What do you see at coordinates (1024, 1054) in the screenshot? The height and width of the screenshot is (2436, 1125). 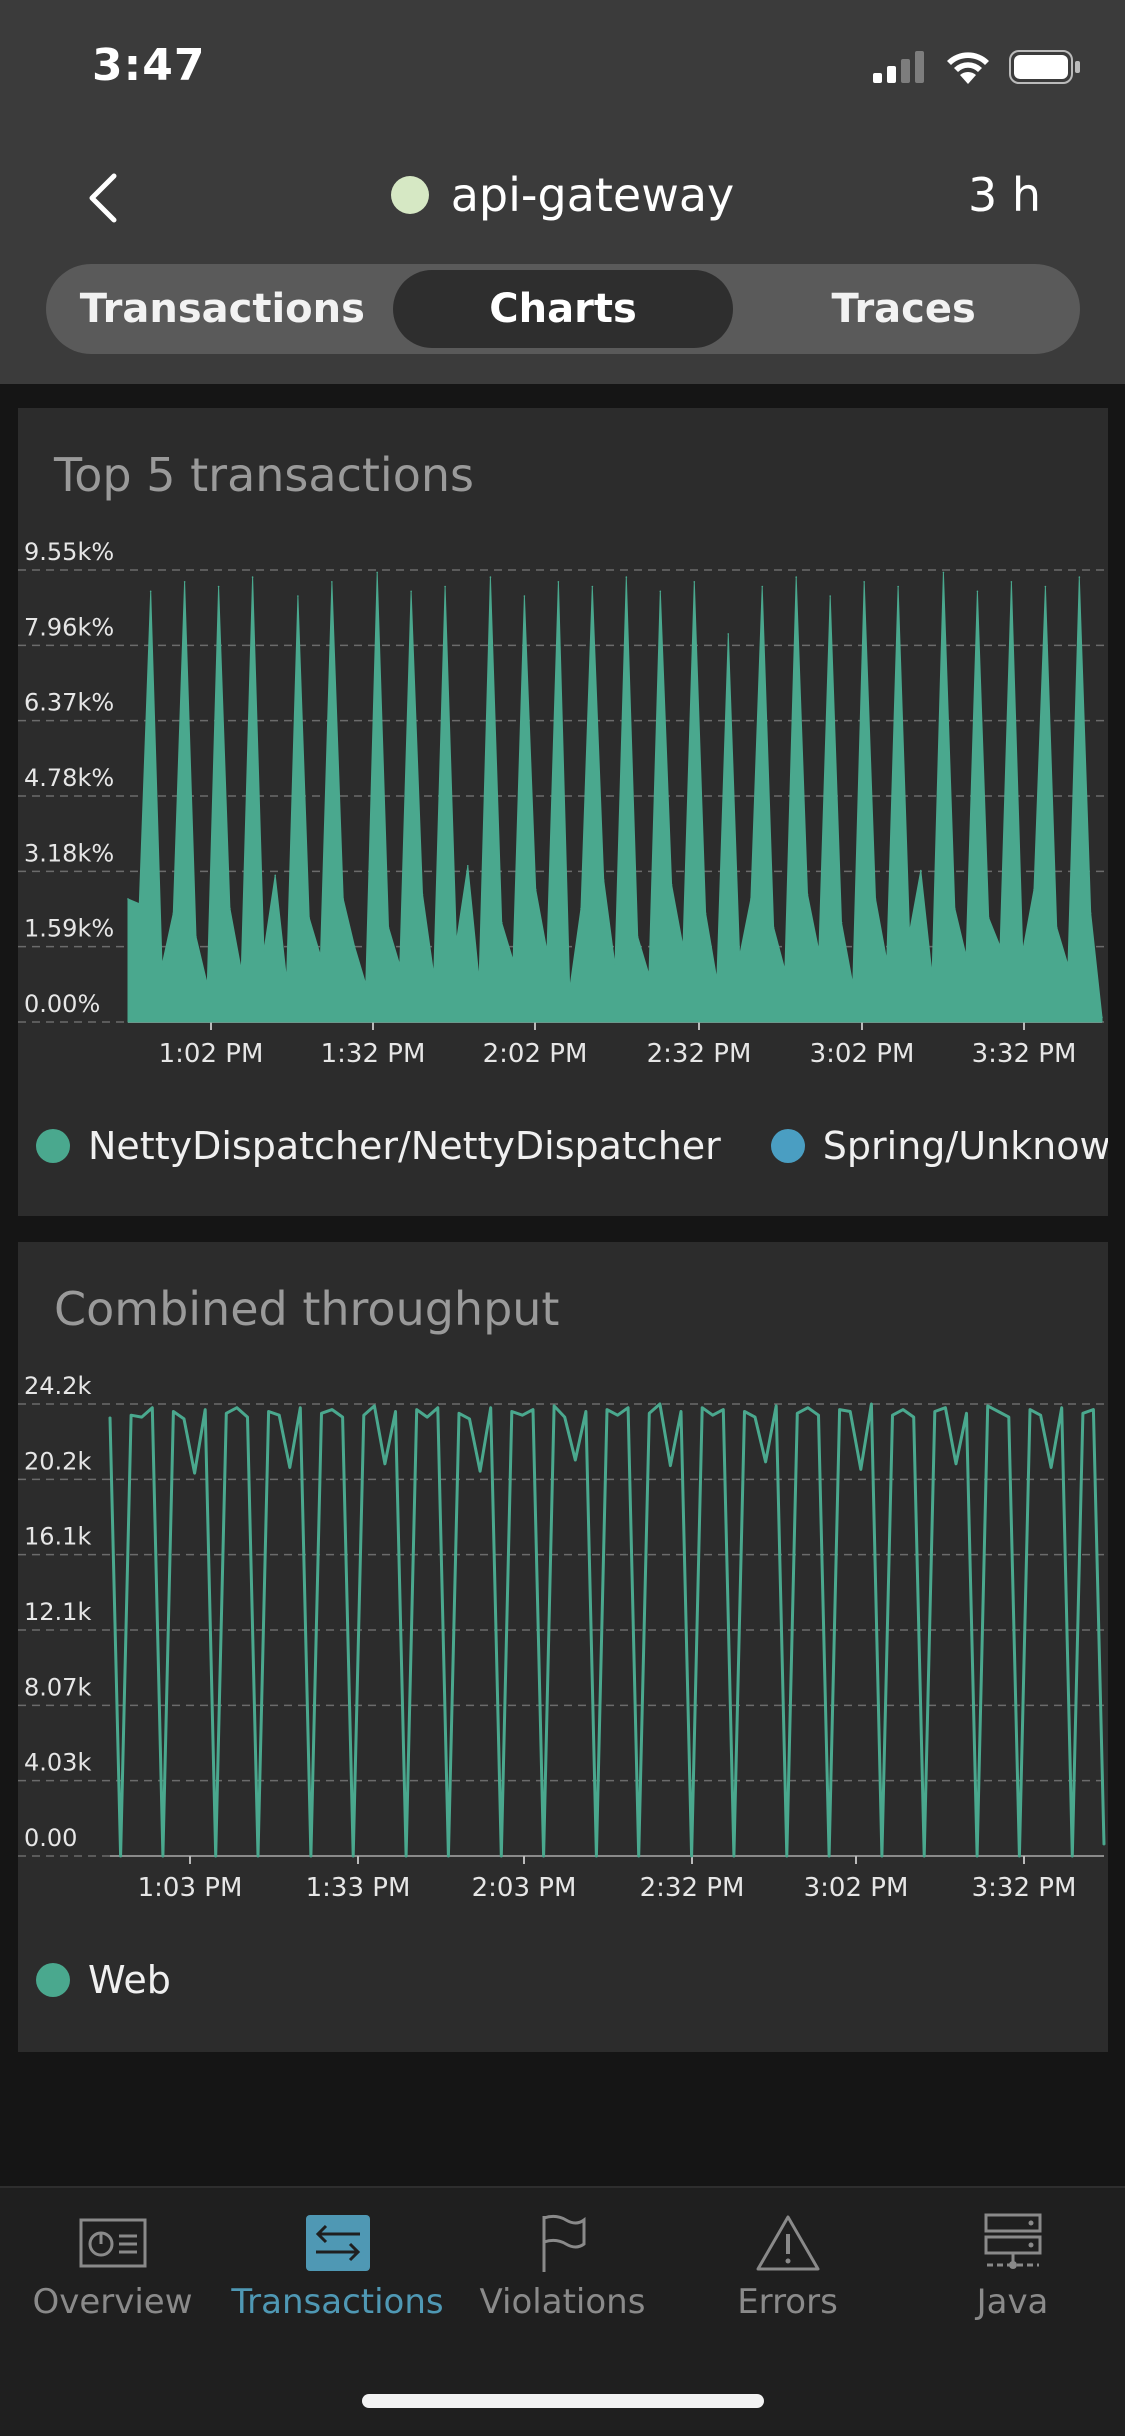 I see `x-tick-label: 3:32 PM` at bounding box center [1024, 1054].